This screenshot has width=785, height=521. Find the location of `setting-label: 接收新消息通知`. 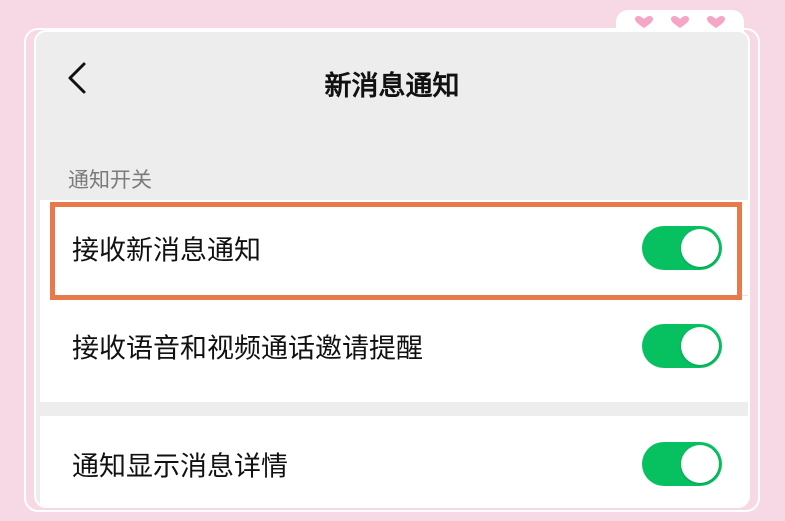

setting-label: 接收新消息通知 is located at coordinates (166, 251).